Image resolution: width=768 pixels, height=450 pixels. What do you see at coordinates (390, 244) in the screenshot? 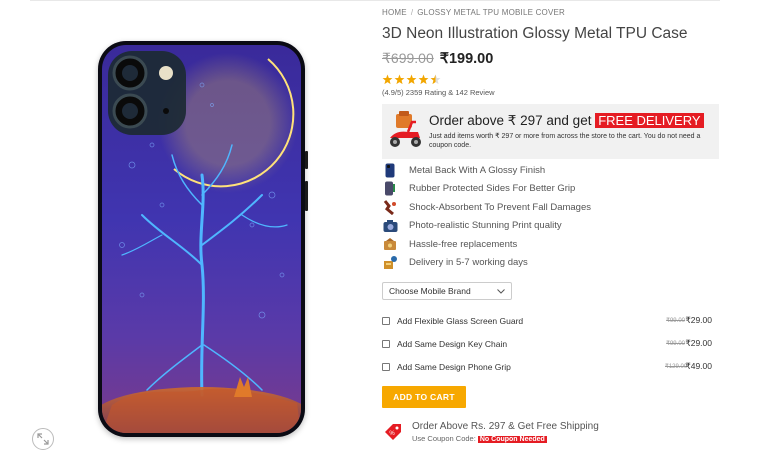
I see `replacement-icon` at bounding box center [390, 244].